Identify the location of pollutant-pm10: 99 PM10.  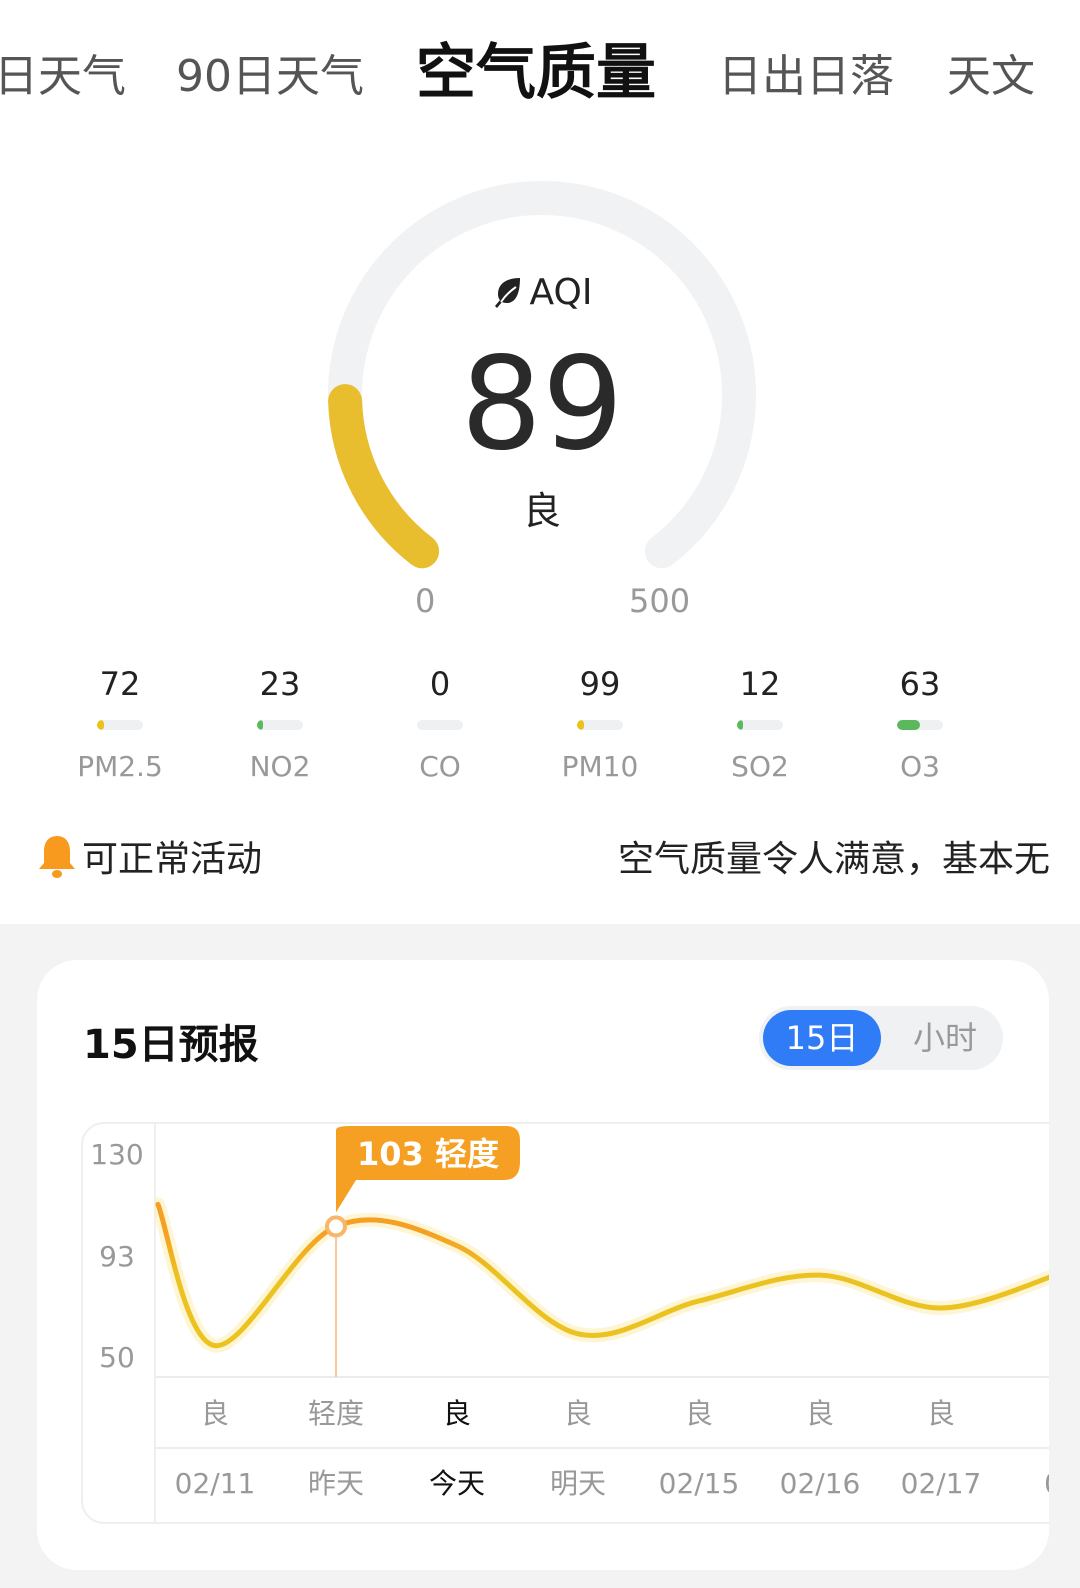
(600, 724).